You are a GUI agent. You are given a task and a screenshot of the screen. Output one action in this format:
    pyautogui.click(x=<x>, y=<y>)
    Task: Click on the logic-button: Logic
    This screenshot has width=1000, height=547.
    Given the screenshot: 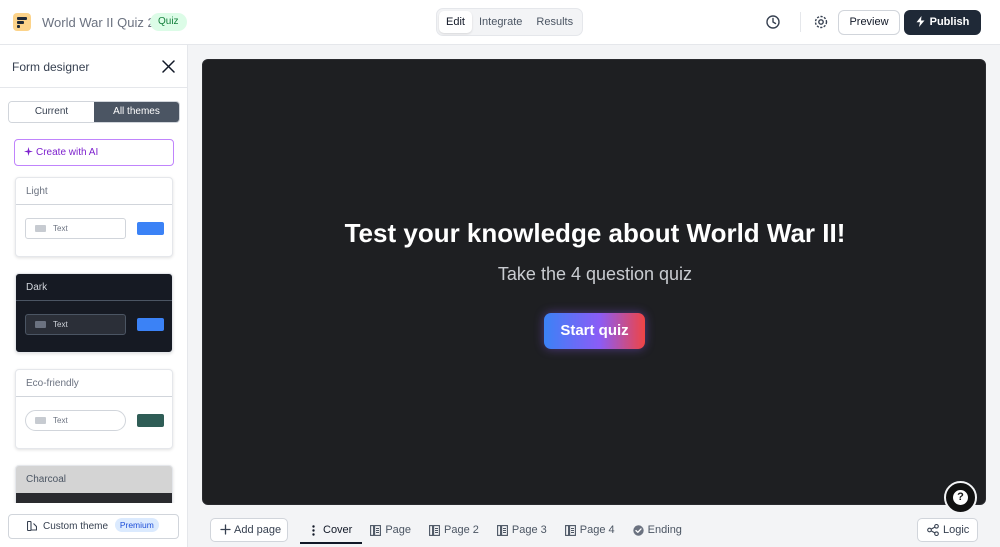 What is the action you would take?
    pyautogui.click(x=947, y=530)
    